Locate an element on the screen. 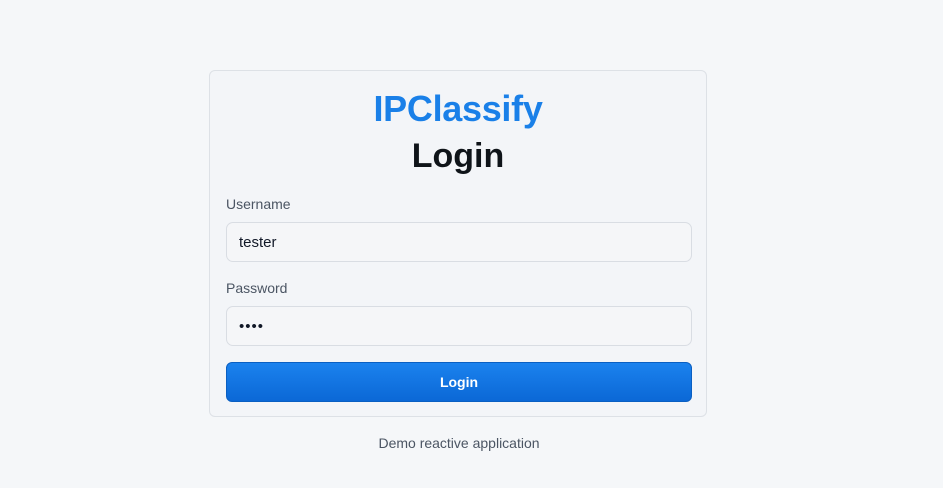 This screenshot has height=488, width=943. password-field is located at coordinates (459, 326).